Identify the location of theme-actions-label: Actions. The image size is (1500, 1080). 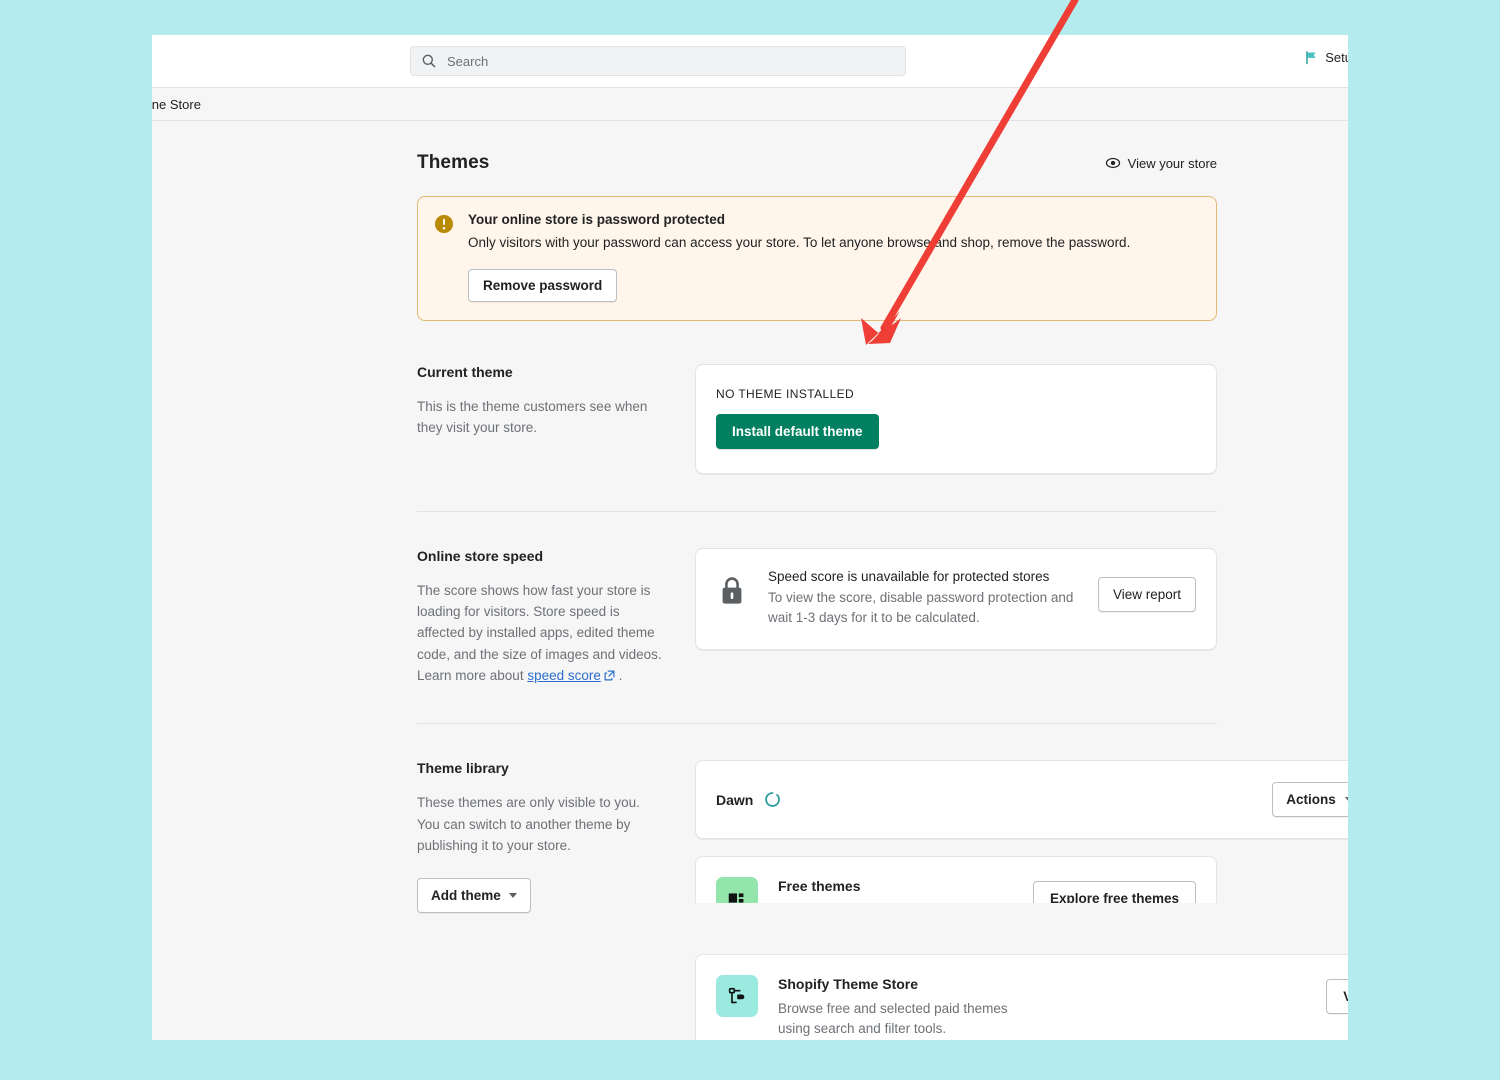
(1311, 800).